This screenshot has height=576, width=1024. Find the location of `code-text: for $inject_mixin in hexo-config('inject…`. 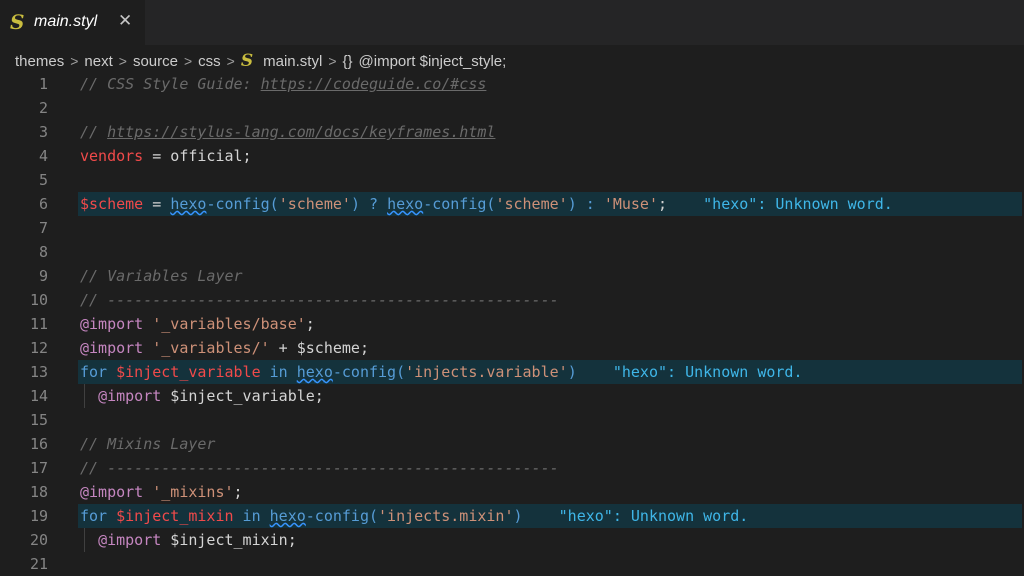

code-text: for $inject_mixin in hexo-config('inject… is located at coordinates (414, 516).